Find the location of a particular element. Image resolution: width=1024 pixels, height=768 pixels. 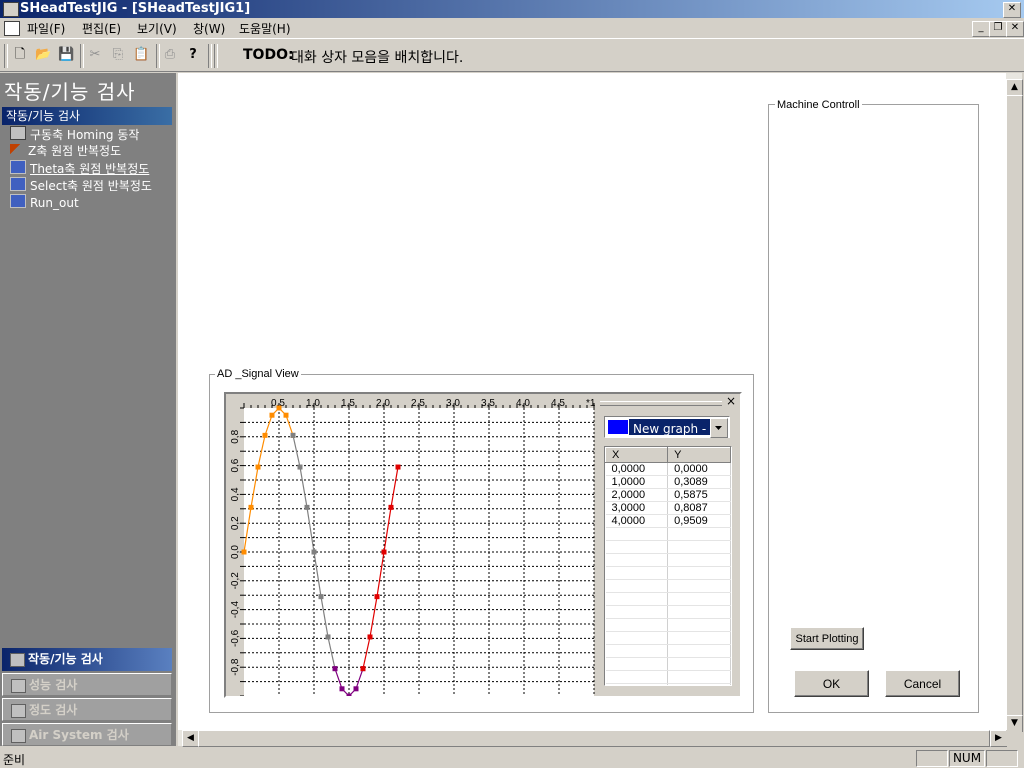

tree-item-select-axis: Select축 원점 반복정도 is located at coordinates (81, 185).